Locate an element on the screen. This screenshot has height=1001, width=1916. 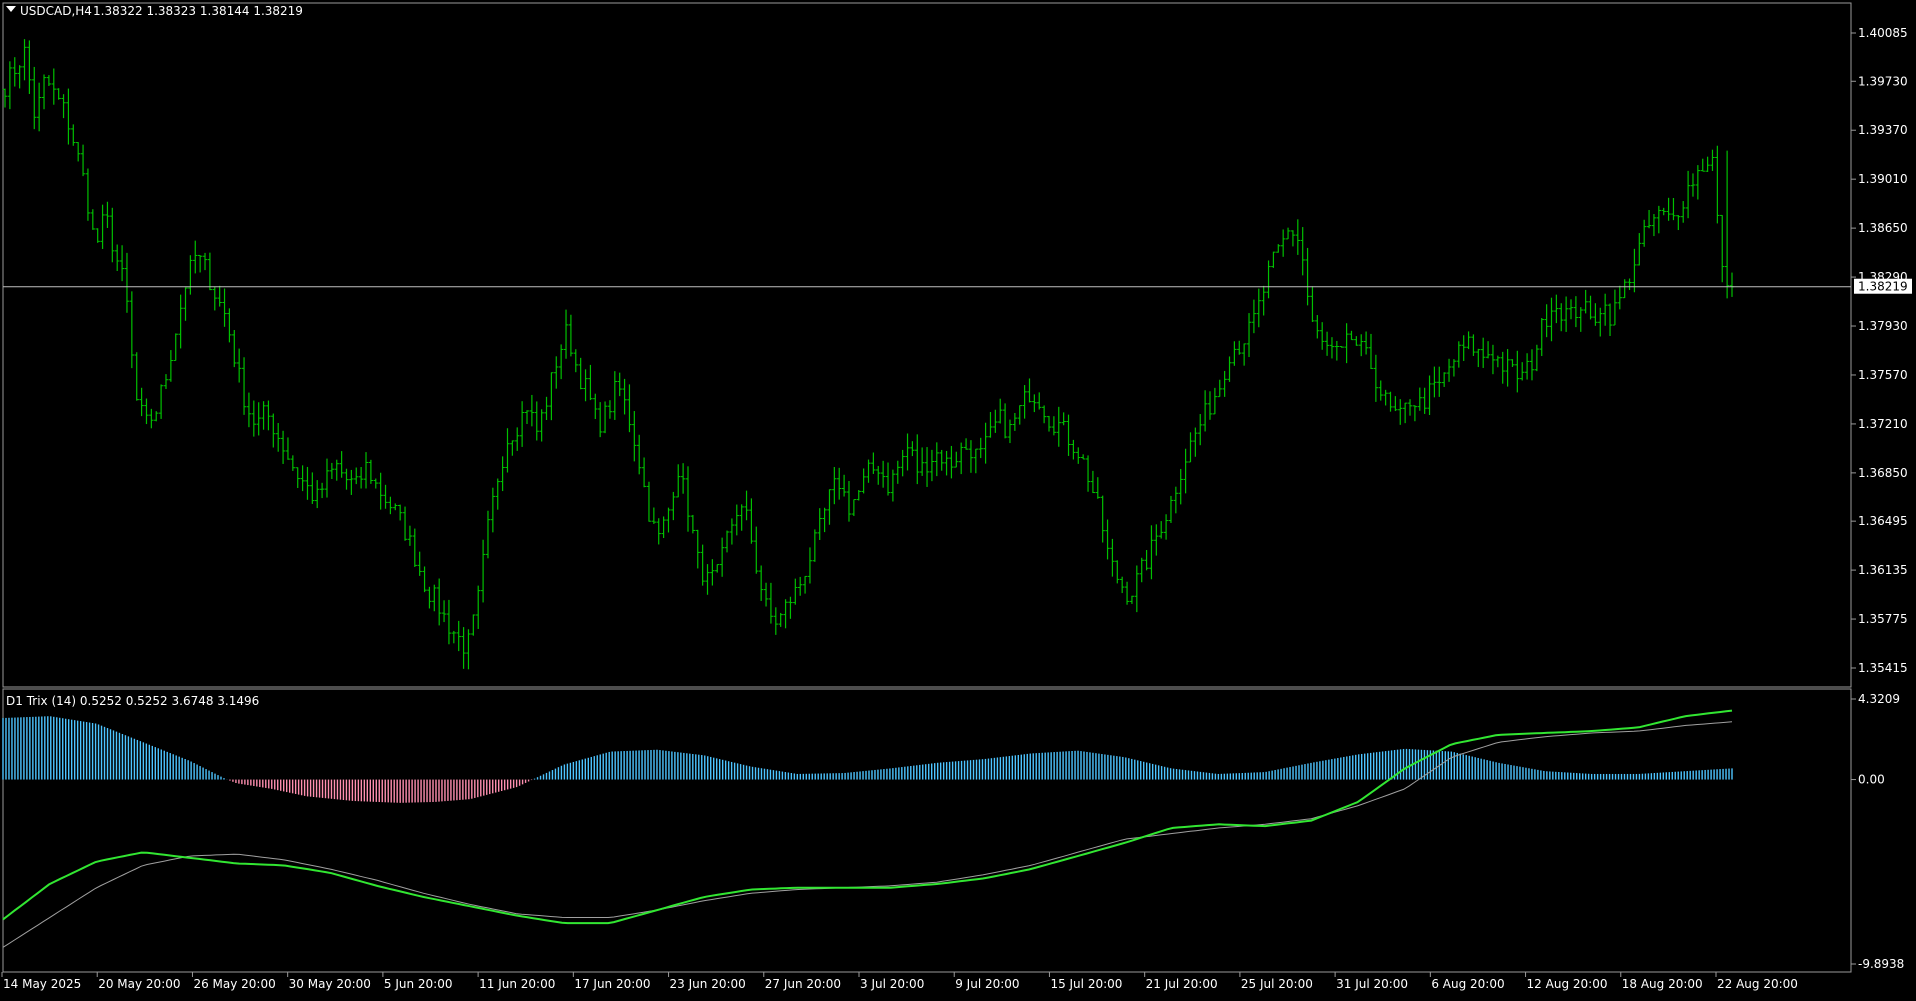
symbol-label: USDCAD,H4 is located at coordinates (56, 11).